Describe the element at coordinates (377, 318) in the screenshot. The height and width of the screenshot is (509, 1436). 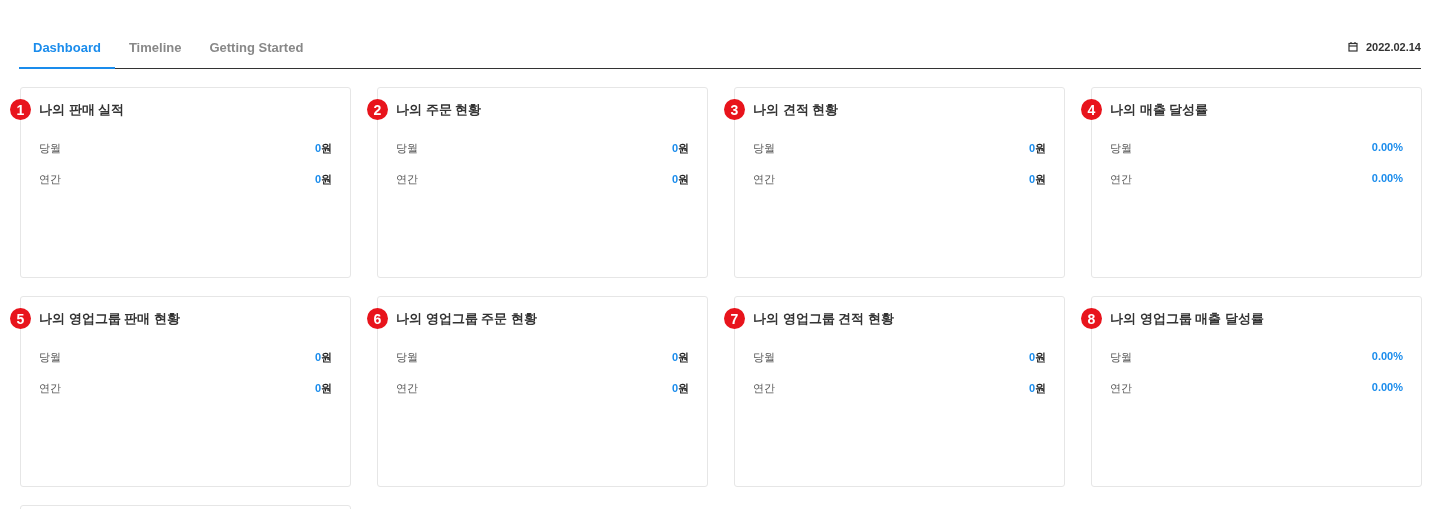
I see `number-badge: 6` at that location.